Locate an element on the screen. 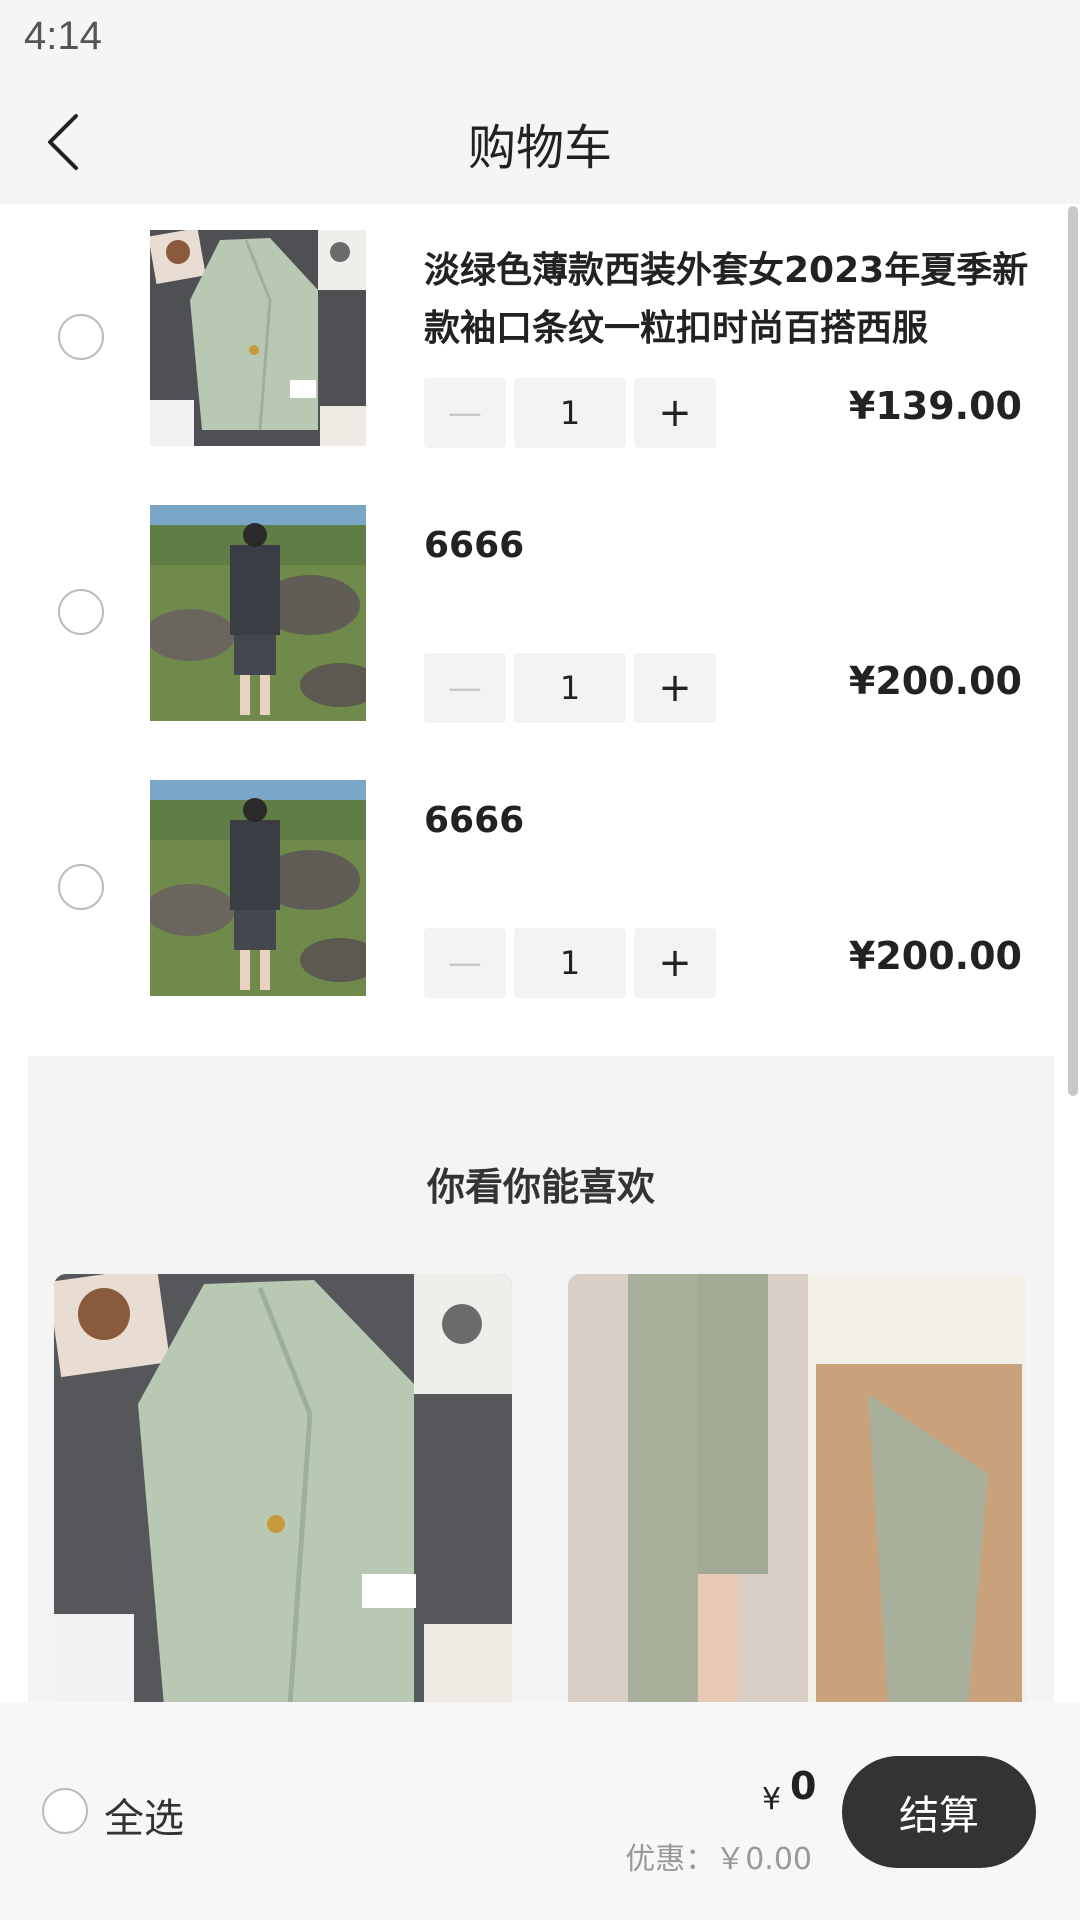  checkout-bar-inner: 全选 ¥ 0 优惠：￥0.00 结算 is located at coordinates (540, 1811).